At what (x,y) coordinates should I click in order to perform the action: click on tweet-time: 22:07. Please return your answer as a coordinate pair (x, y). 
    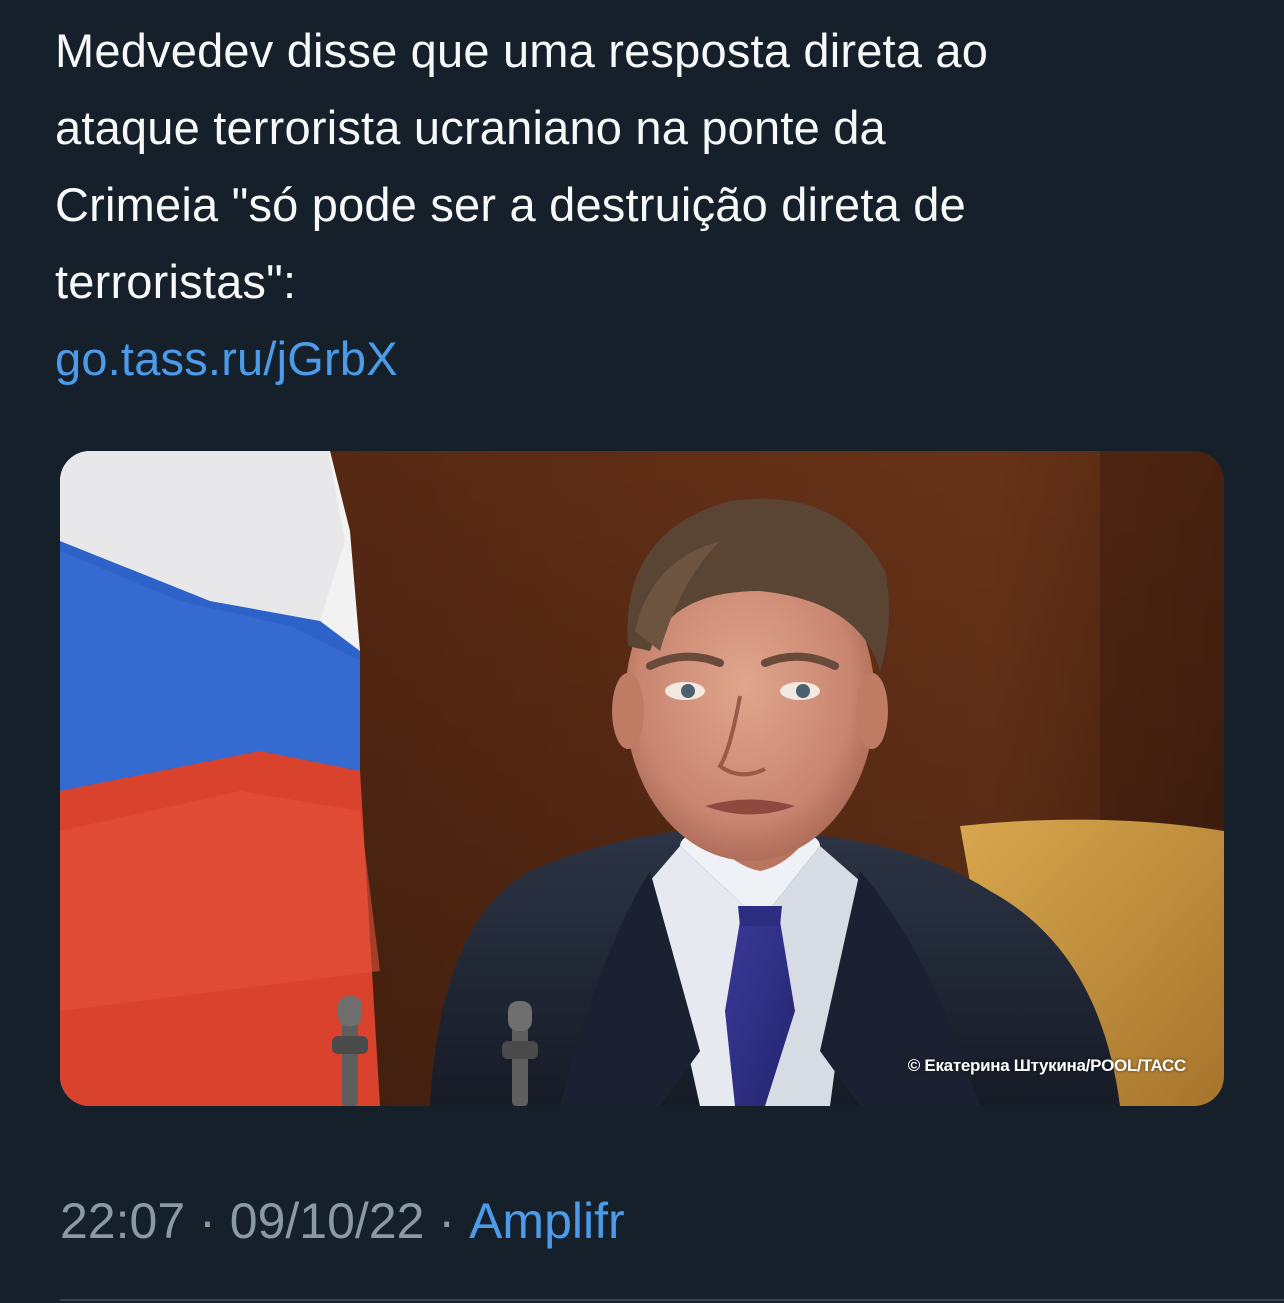
    Looking at the image, I should click on (122, 1221).